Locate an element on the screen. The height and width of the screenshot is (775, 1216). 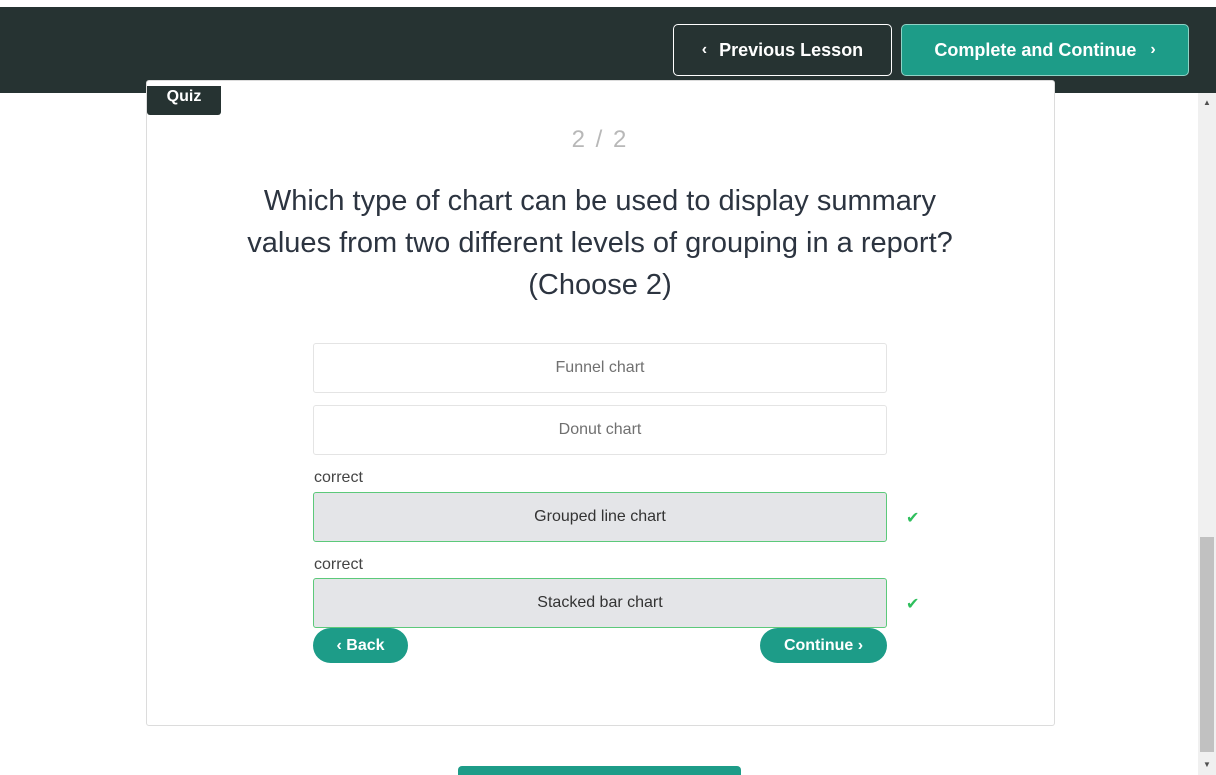
back-button: ‹ Back is located at coordinates (360, 645).